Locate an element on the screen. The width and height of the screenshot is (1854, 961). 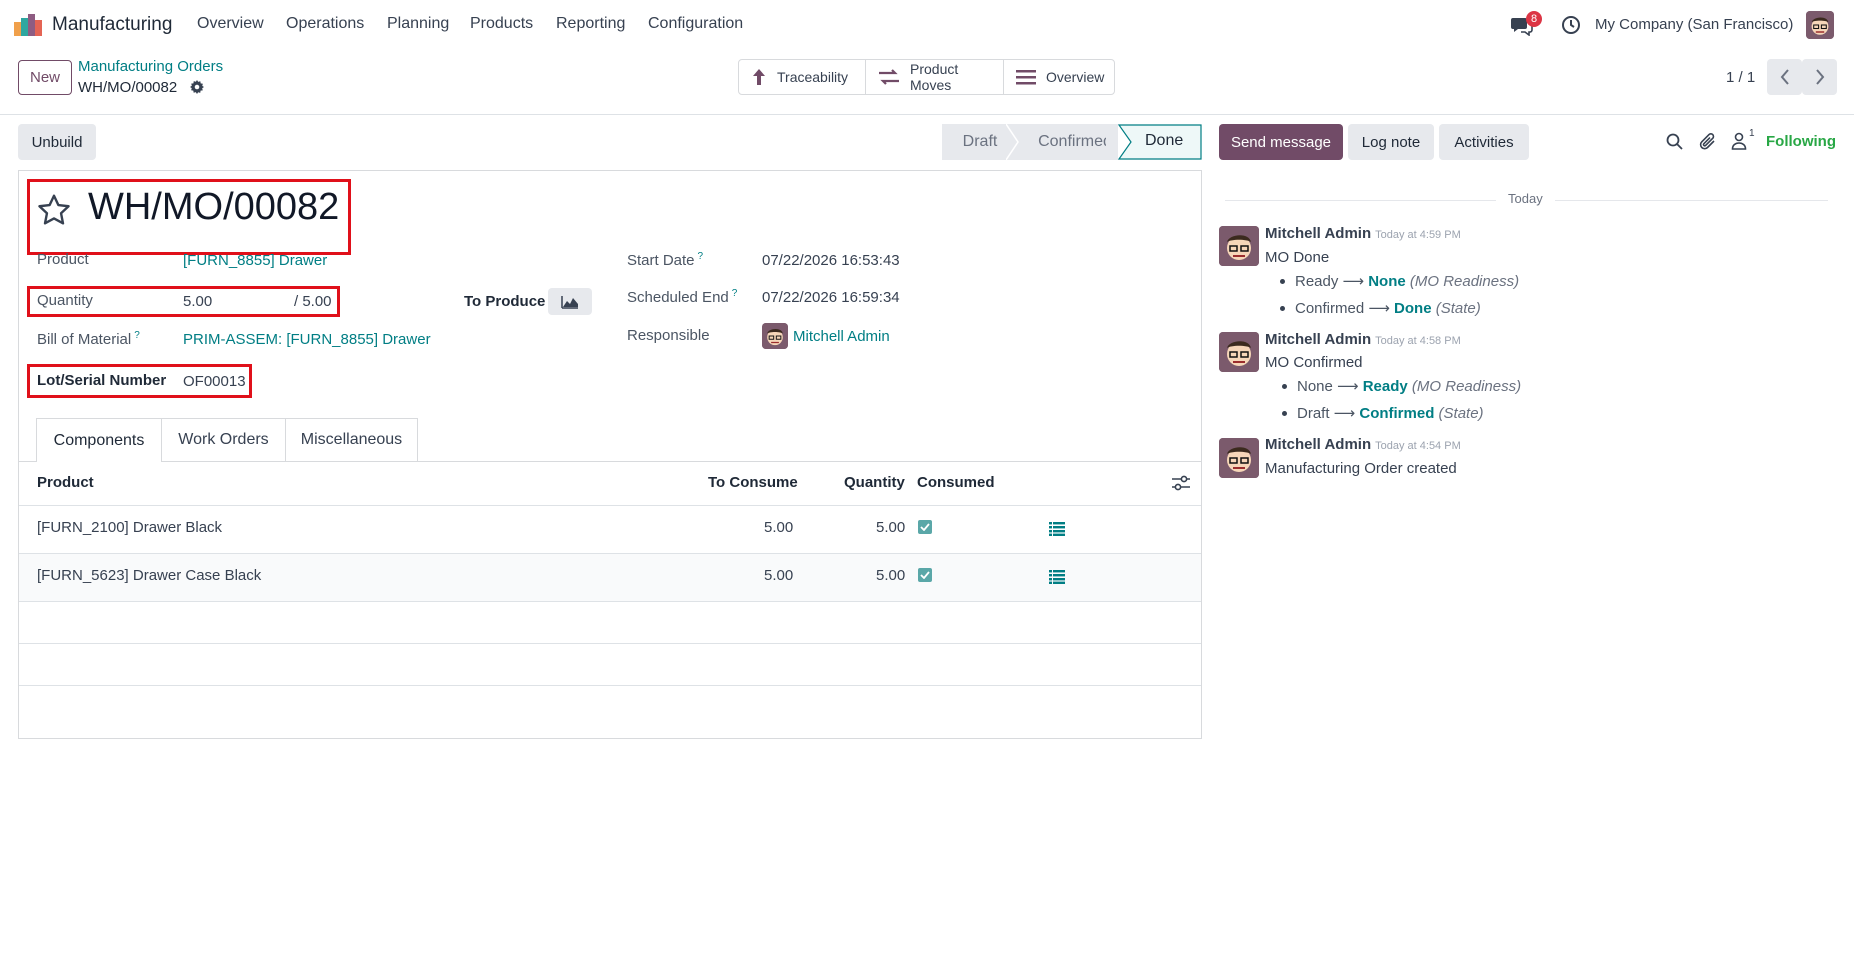
product-label: Product is located at coordinates (63, 259).